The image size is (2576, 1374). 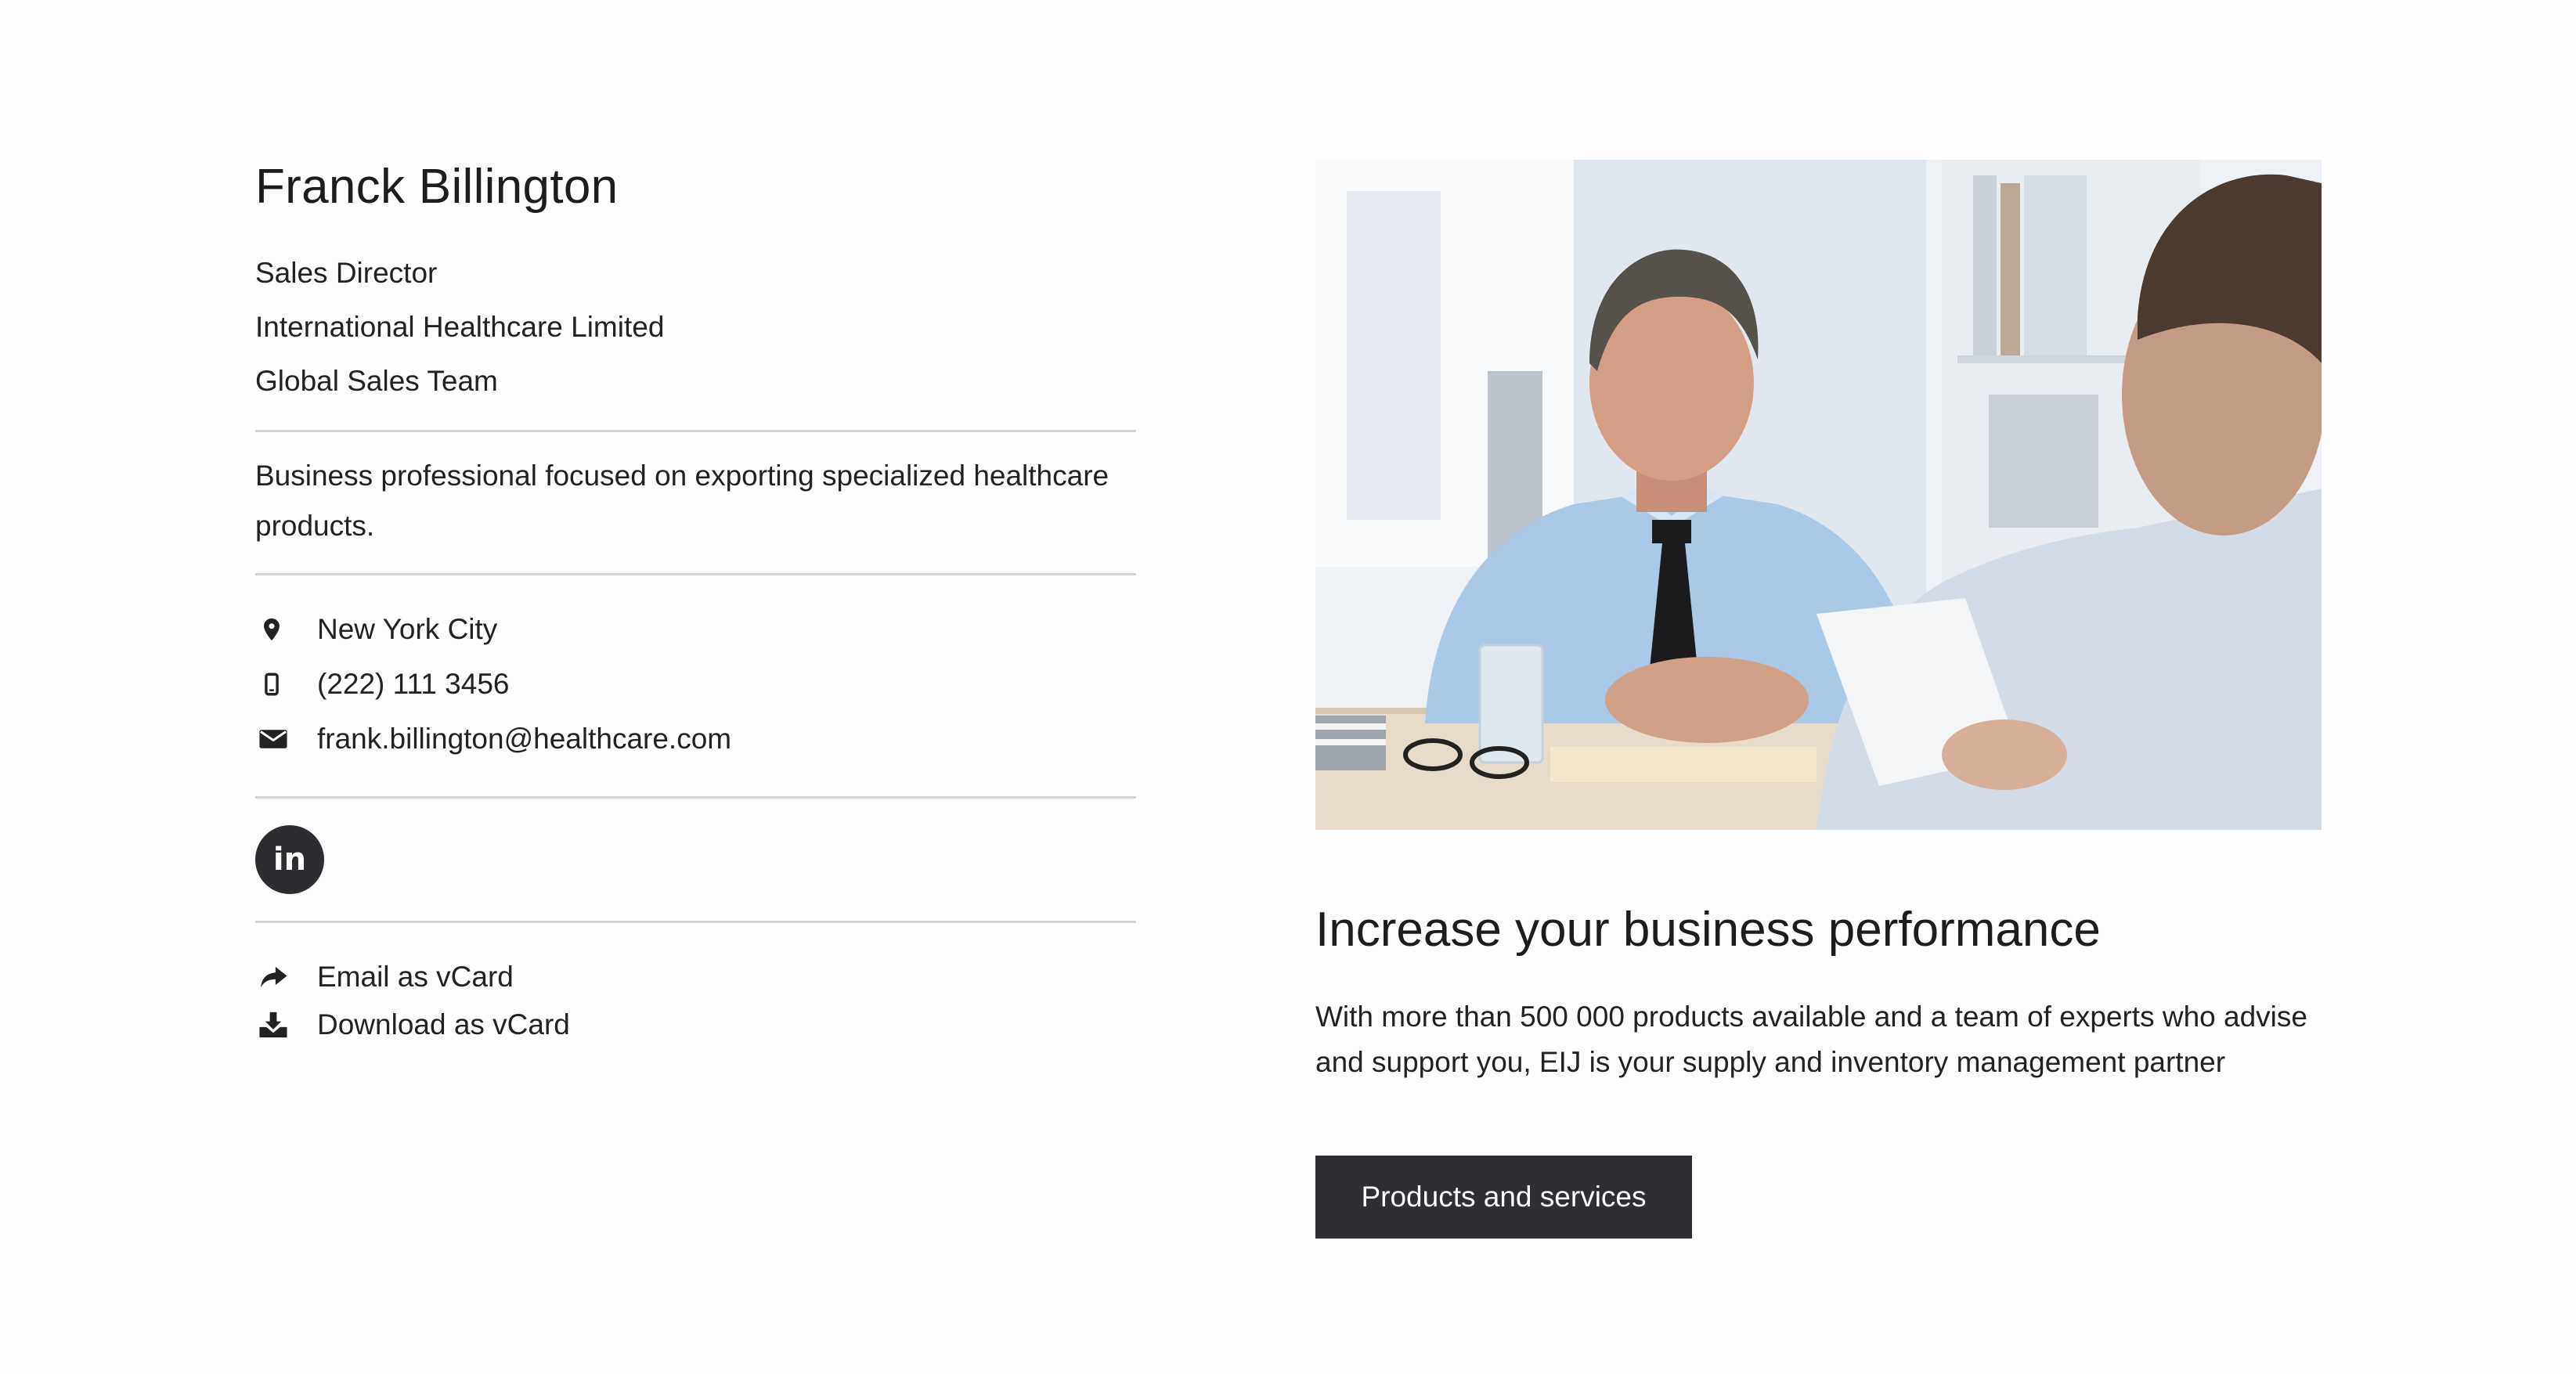 I want to click on company-name: International Healthcare Limited, so click(x=460, y=327).